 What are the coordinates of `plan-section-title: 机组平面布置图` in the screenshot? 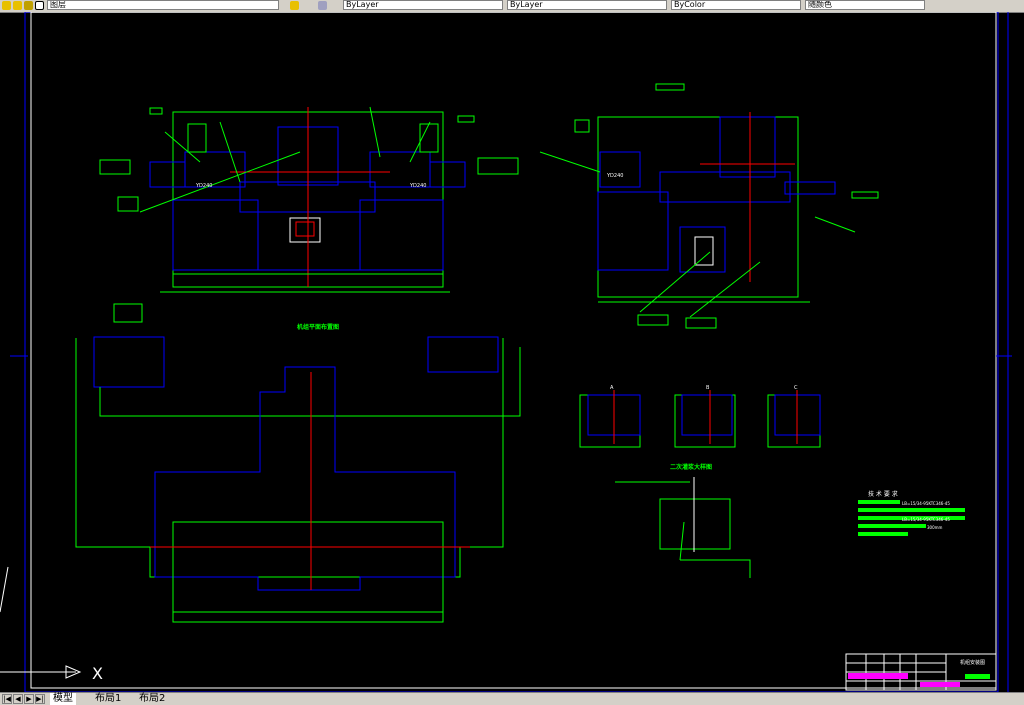 It's located at (318, 327).